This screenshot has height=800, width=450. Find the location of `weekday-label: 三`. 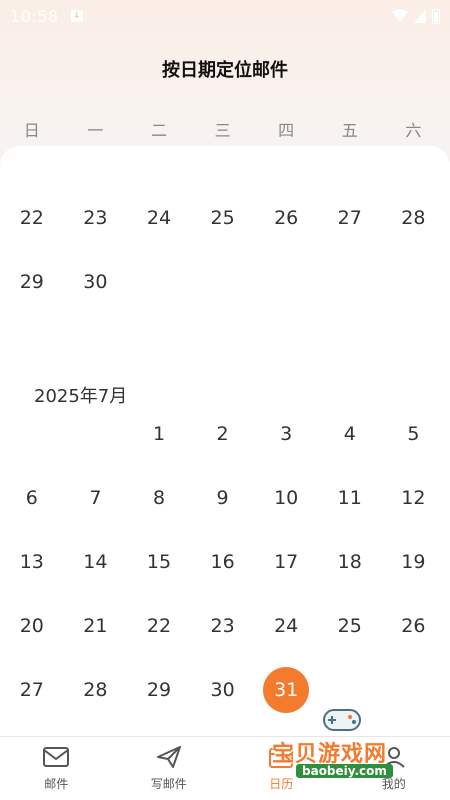

weekday-label: 三 is located at coordinates (222, 130).